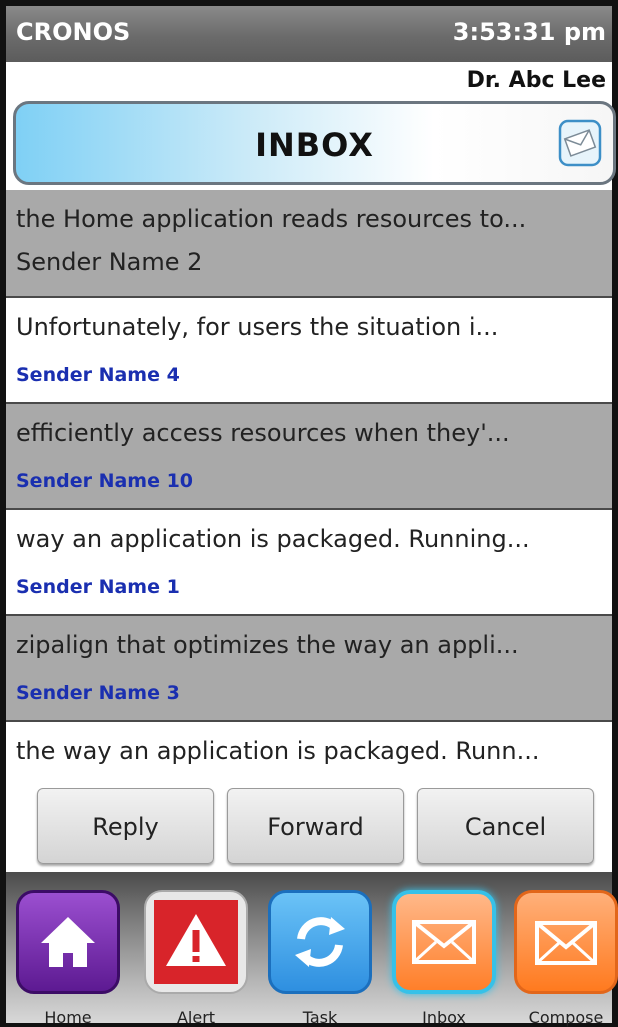  I want to click on bottom-dock: Home Alert Task Inbox Compose, so click(312, 949).